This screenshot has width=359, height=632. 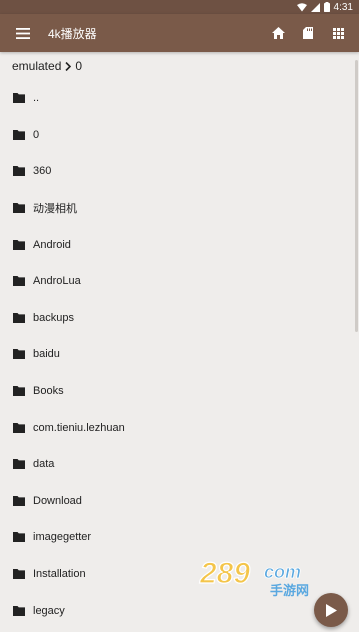 What do you see at coordinates (179, 33) in the screenshot?
I see `app-bar: 4k播放器` at bounding box center [179, 33].